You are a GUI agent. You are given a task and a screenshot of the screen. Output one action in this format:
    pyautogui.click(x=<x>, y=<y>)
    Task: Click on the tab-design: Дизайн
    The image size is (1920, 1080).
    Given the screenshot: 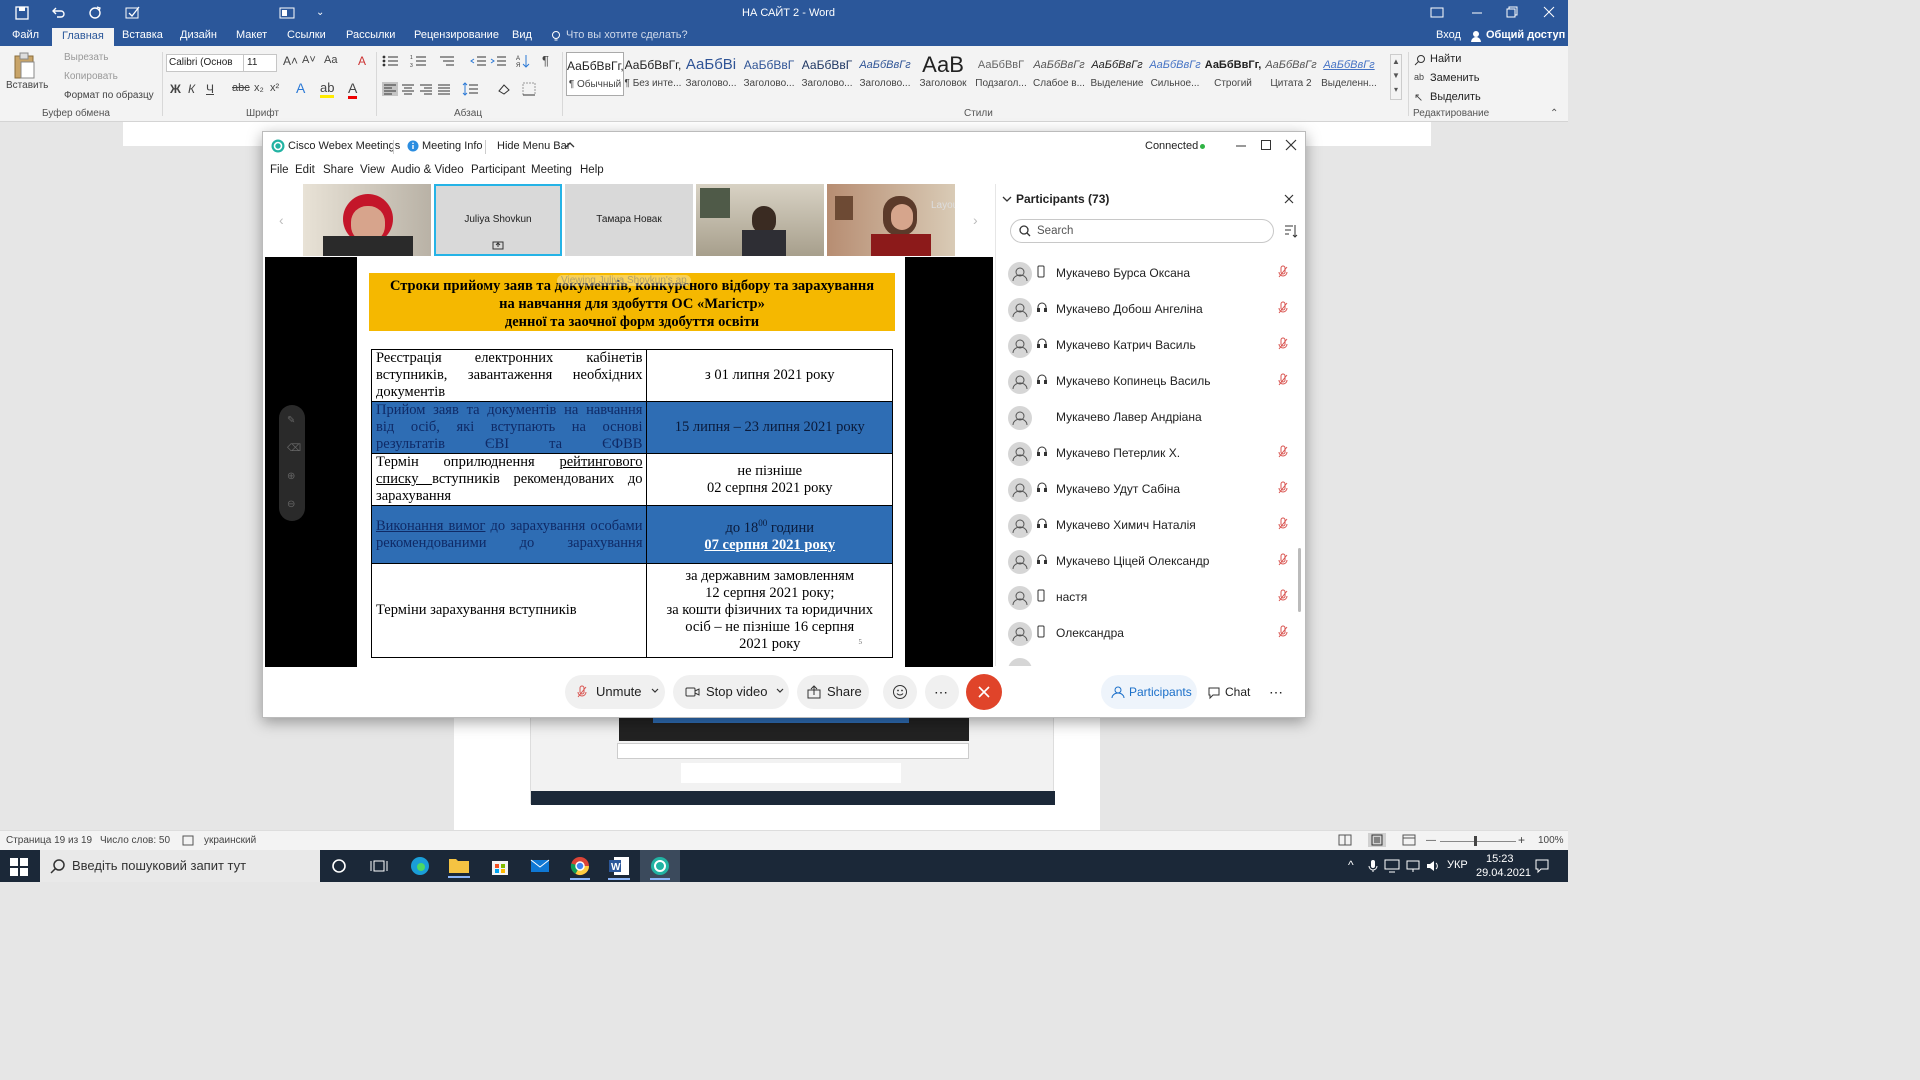 What is the action you would take?
    pyautogui.click(x=198, y=35)
    